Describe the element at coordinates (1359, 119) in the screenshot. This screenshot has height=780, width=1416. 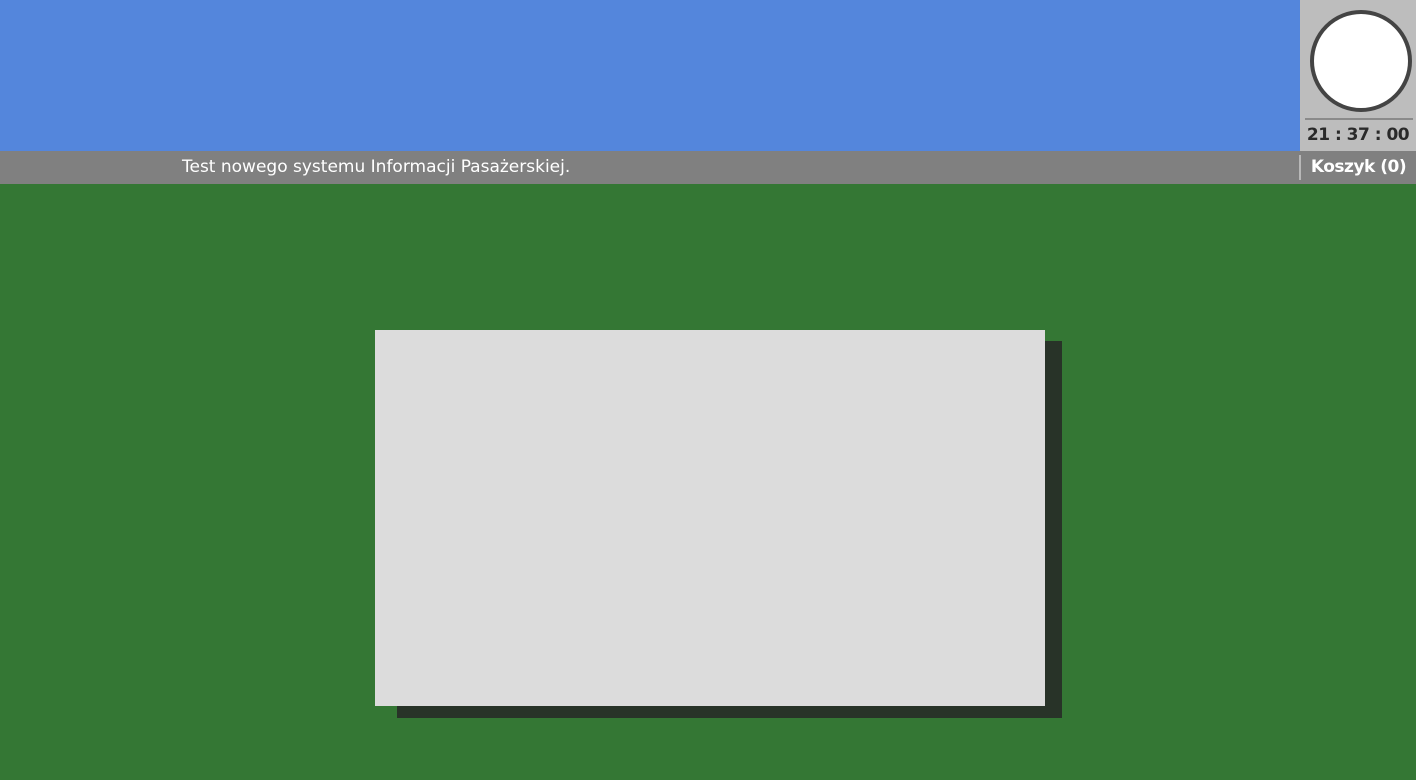
I see `clock-divider` at that location.